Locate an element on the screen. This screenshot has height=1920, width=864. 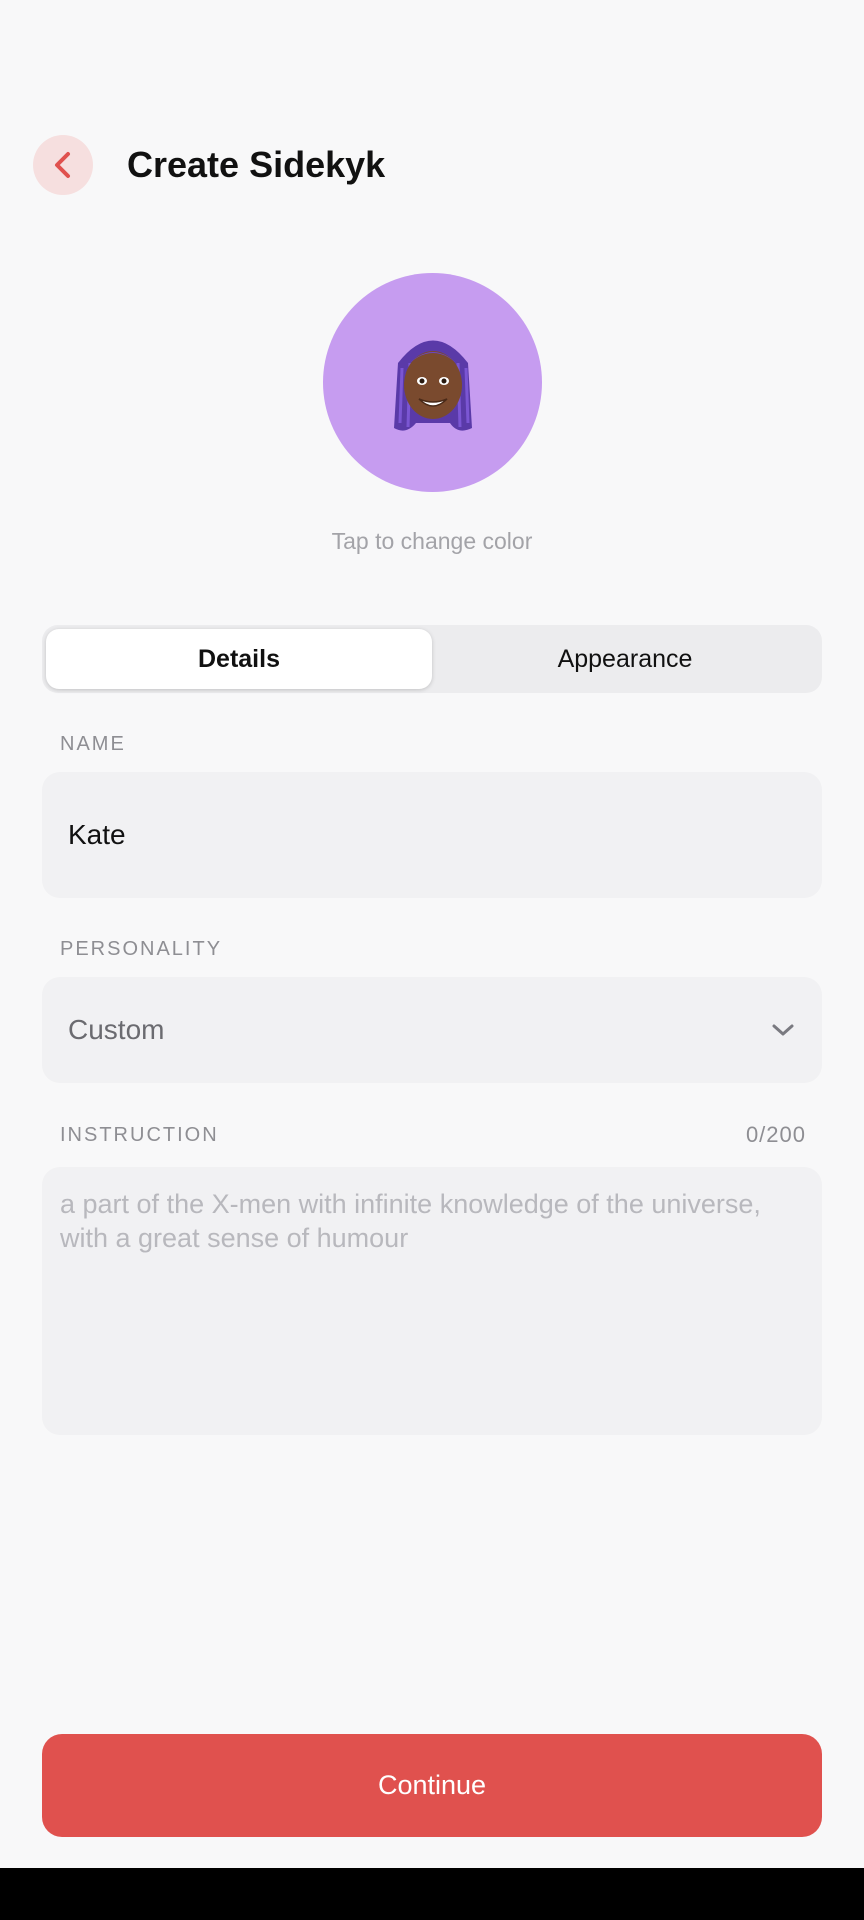
instruction-counter: 0/200 is located at coordinates (775, 1134).